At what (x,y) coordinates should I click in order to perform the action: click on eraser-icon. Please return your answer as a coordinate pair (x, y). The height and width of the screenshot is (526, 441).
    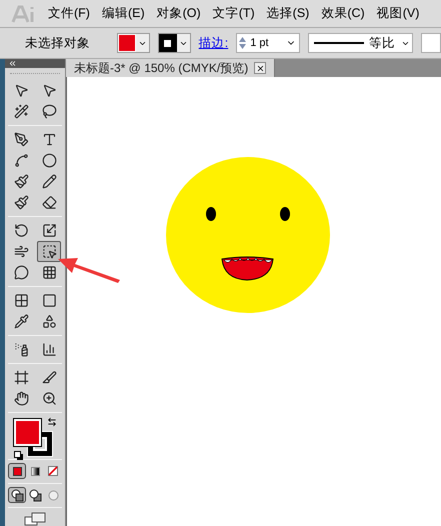
    Looking at the image, I should click on (49, 202).